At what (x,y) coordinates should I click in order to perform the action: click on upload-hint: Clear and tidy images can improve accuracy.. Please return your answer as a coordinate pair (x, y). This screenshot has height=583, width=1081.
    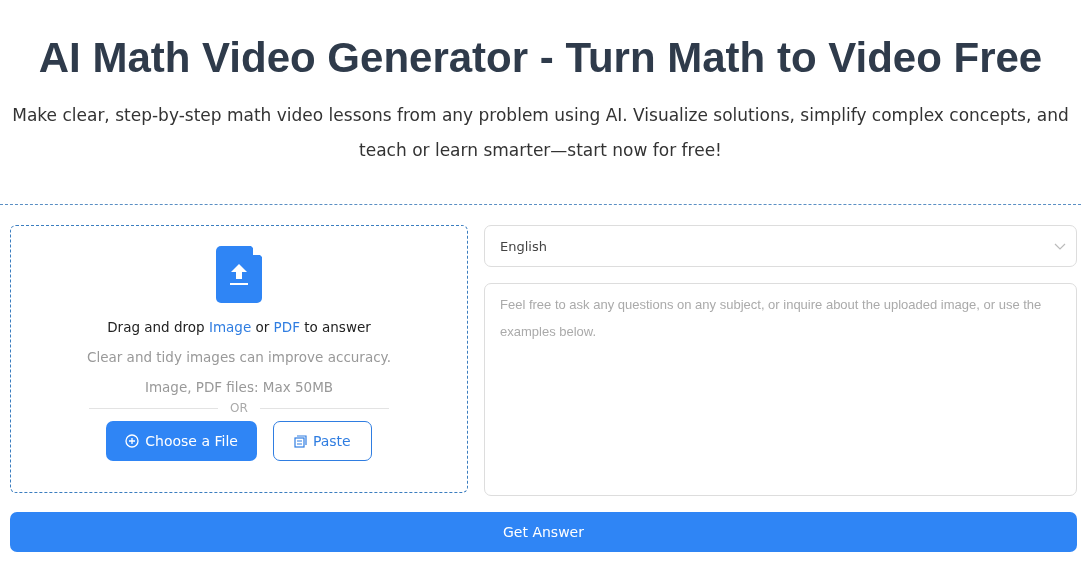
    Looking at the image, I should click on (239, 357).